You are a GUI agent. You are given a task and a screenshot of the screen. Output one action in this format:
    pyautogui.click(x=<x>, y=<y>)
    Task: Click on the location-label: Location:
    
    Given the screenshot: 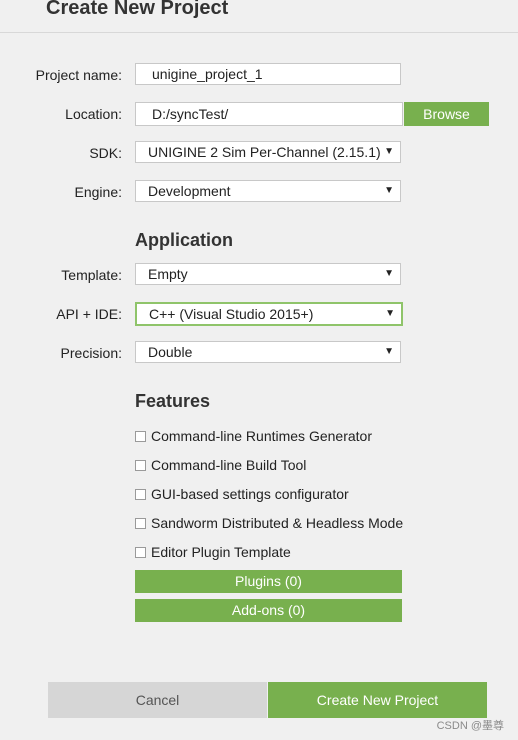 What is the action you would take?
    pyautogui.click(x=93, y=114)
    